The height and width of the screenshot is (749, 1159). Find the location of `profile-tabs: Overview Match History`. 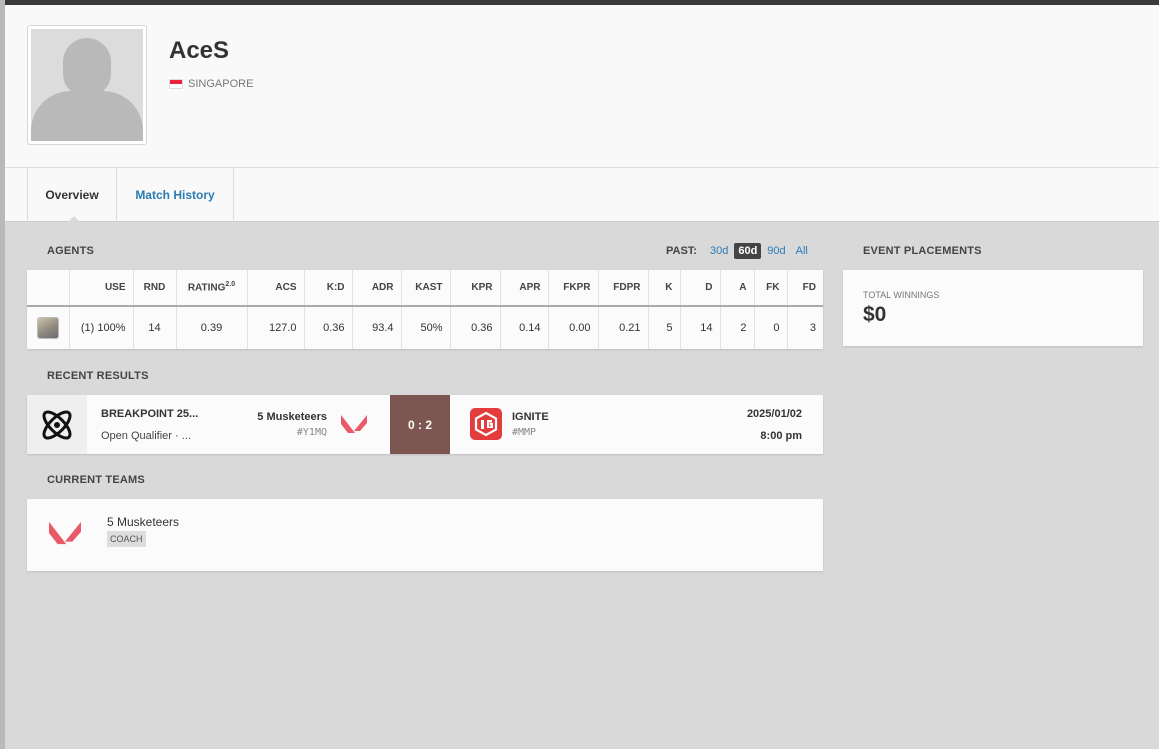

profile-tabs: Overview Match History is located at coordinates (582, 195).